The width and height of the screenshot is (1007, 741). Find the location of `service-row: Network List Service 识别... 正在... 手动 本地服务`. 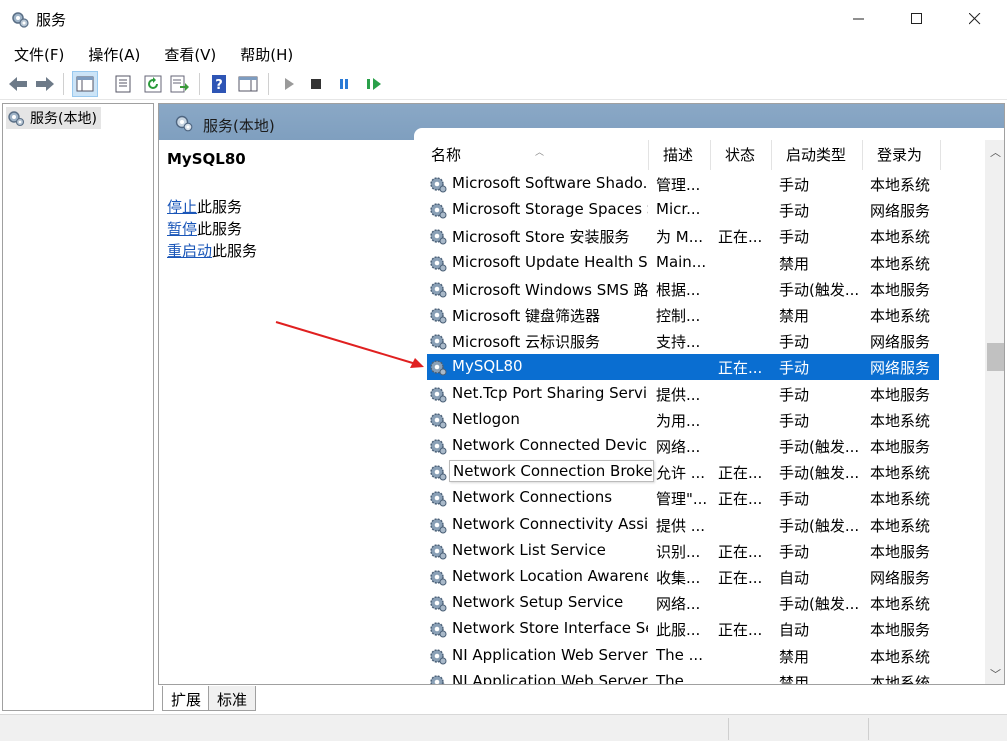

service-row: Network List Service 识别... 正在... 手动 本地服务 is located at coordinates (683, 551).